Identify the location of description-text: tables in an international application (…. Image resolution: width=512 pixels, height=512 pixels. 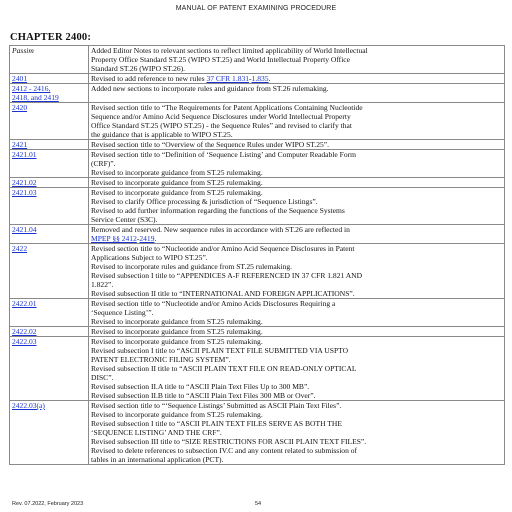
(157, 459).